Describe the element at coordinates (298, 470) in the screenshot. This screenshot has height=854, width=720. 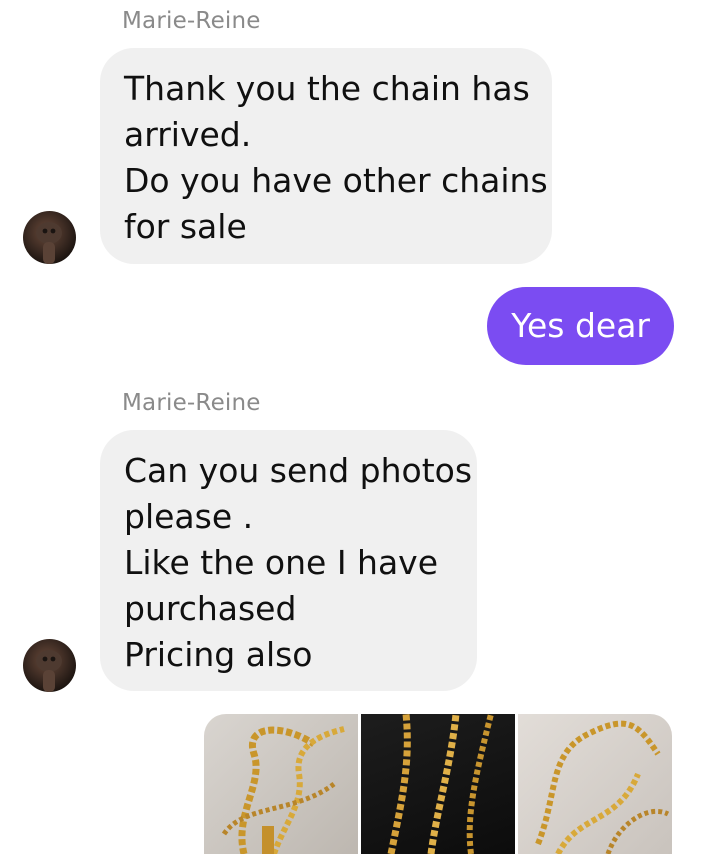
I see `message-text-line: Can you send photos` at that location.